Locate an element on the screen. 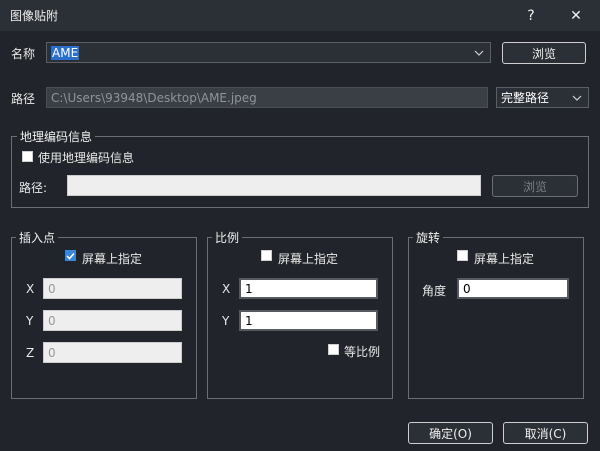 The height and width of the screenshot is (451, 600). path-mode-select: 完整路径 is located at coordinates (542, 97).